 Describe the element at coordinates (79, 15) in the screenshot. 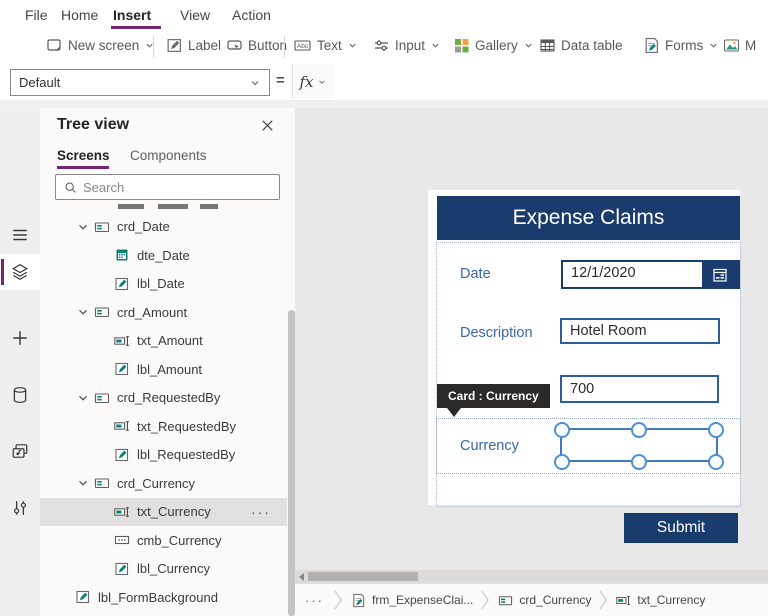

I see `menu-home: Home` at that location.